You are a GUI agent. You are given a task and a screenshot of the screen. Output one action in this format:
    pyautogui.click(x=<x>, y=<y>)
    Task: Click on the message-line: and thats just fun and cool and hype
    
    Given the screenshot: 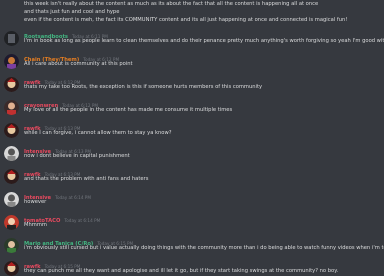 What is the action you would take?
    pyautogui.click(x=72, y=12)
    